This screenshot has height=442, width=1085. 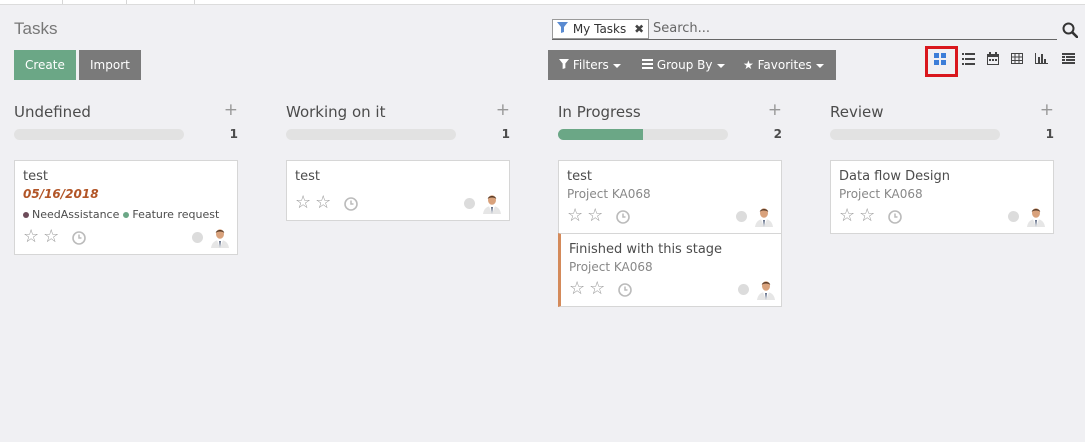 What do you see at coordinates (748, 65) in the screenshot?
I see `star-icon: ★` at bounding box center [748, 65].